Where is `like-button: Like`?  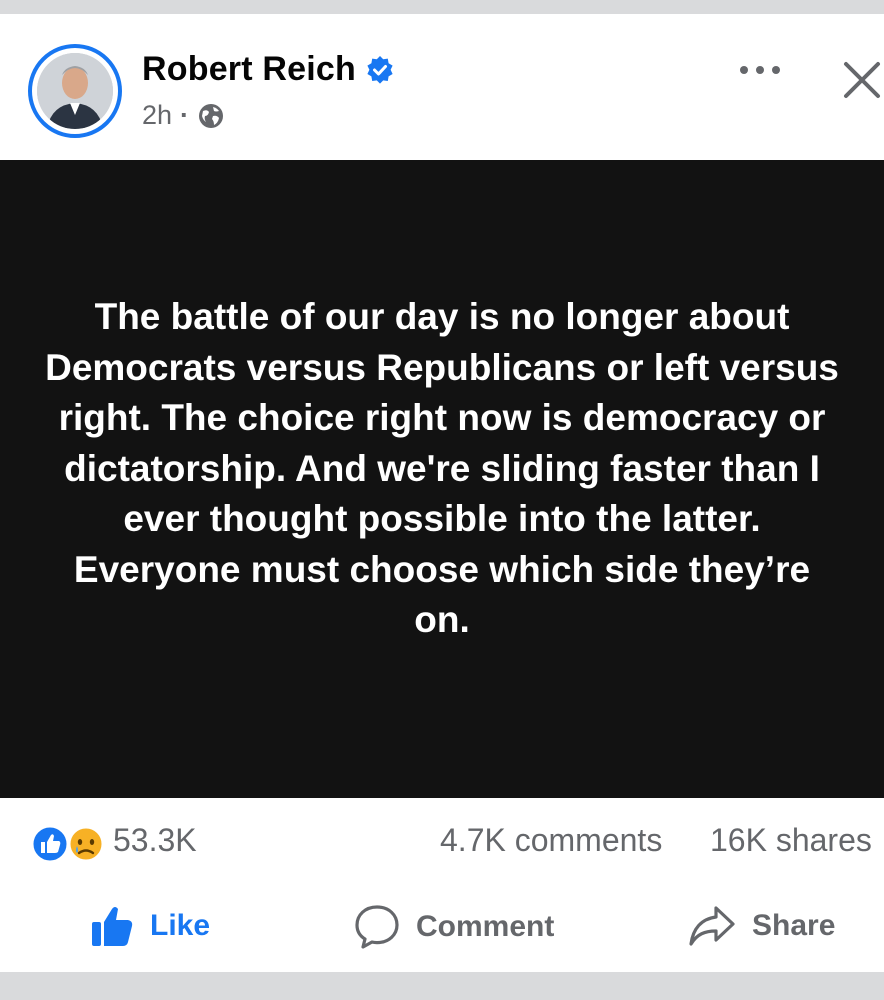 like-button: Like is located at coordinates (150, 926).